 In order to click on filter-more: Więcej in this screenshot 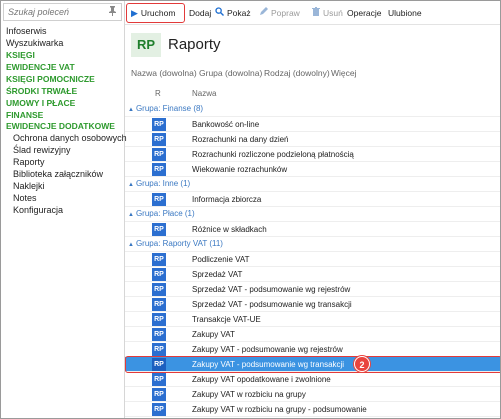, I will do `click(344, 73)`.